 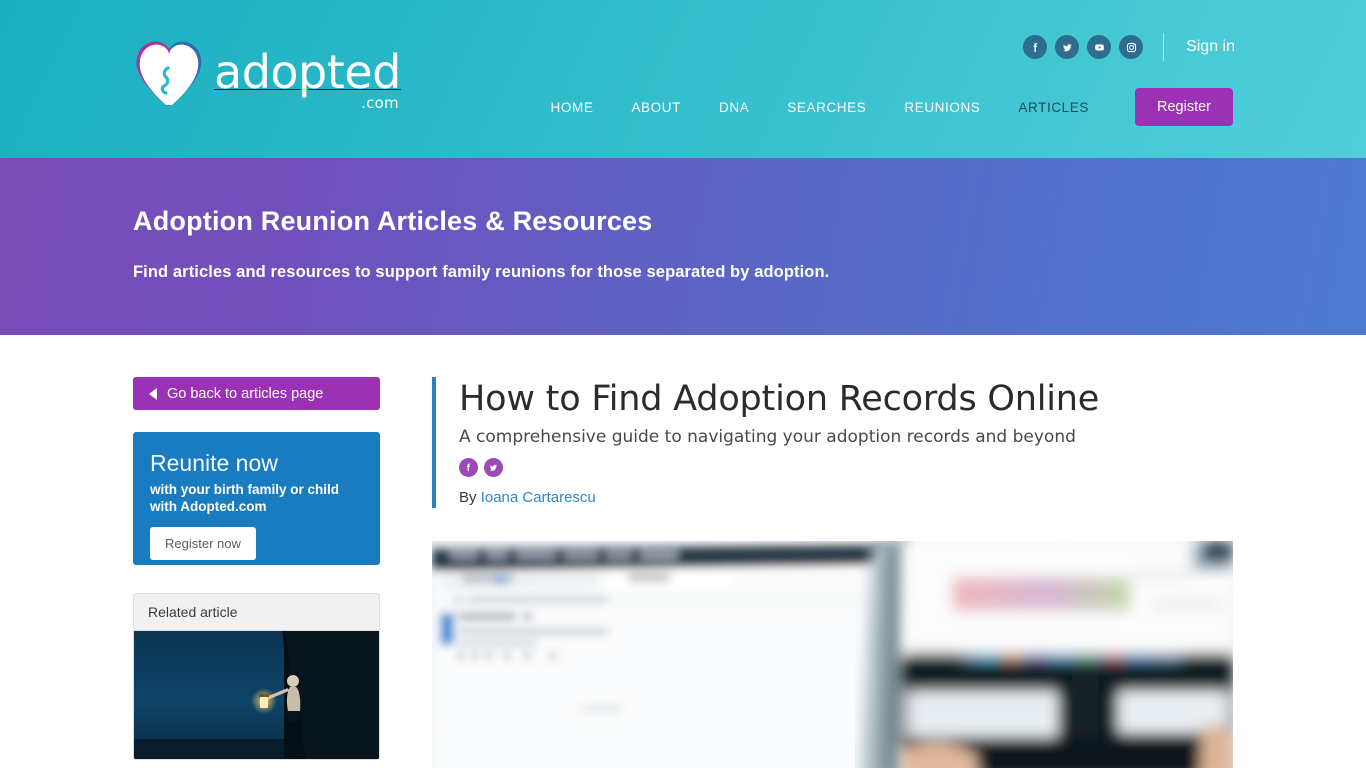 What do you see at coordinates (245, 393) in the screenshot?
I see `go-back-label: Go back to articles page` at bounding box center [245, 393].